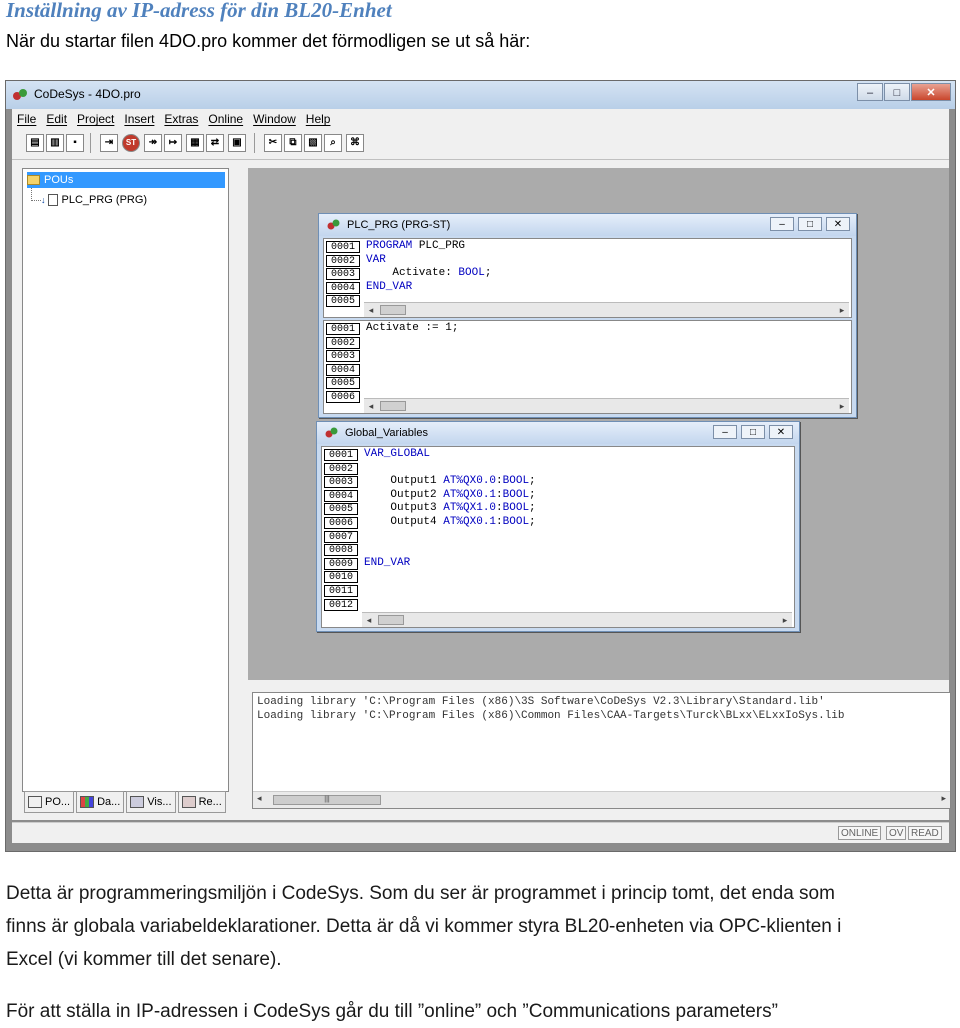  I want to click on plc-prg-titlebar: PLC_PRG (PRG-ST) – □ ✕, so click(587, 225).